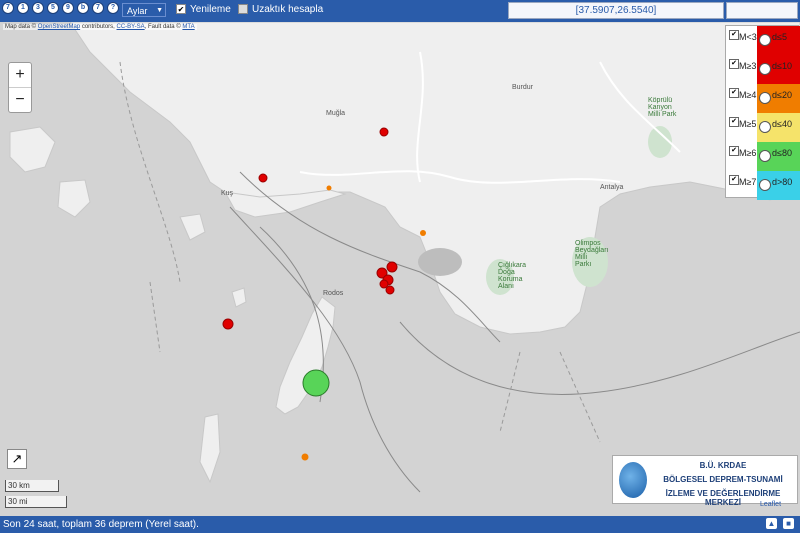 This screenshot has height=533, width=800. I want to click on chevron-down-icon: ▼, so click(159, 10).